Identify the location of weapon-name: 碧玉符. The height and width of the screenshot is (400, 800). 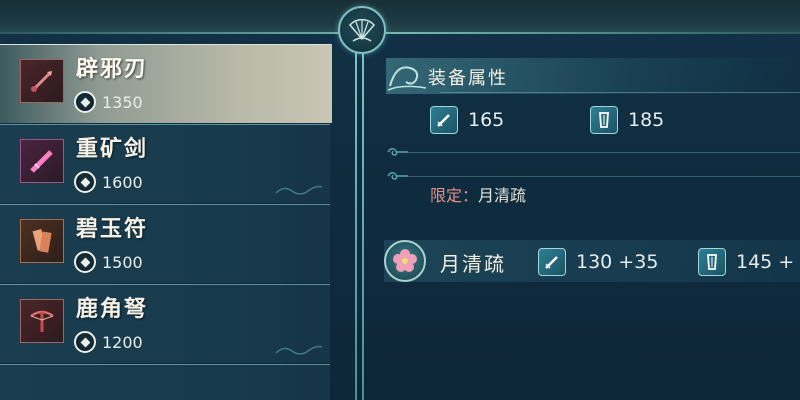
(112, 229).